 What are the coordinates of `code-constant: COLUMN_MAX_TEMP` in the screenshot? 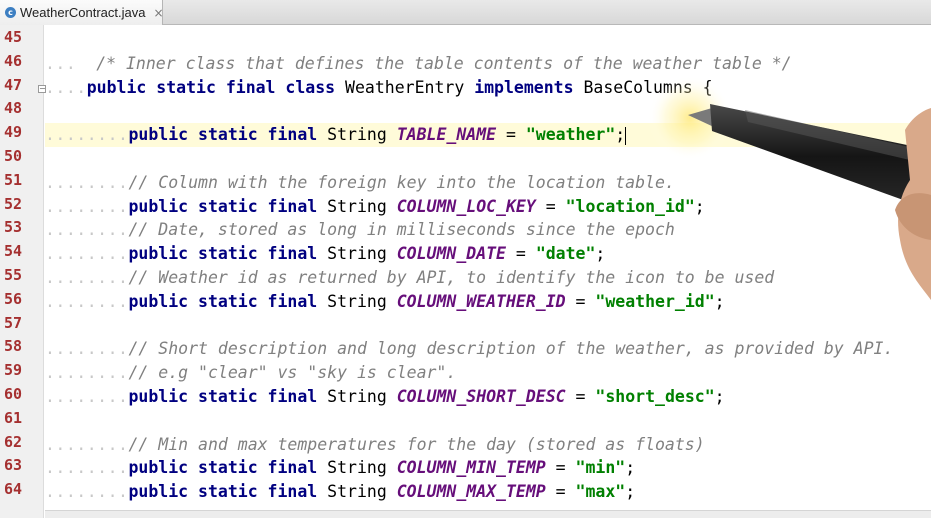 It's located at (471, 492).